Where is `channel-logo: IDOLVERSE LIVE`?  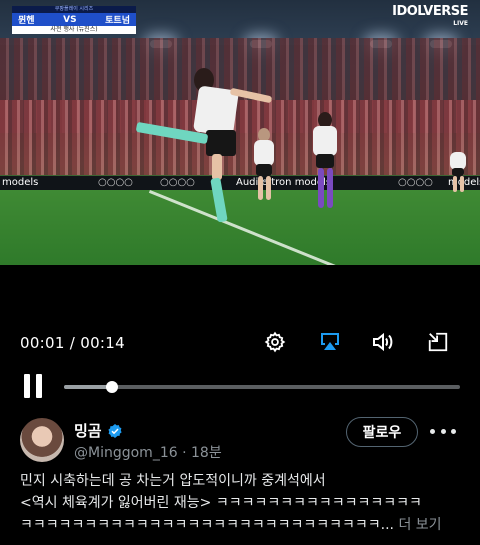
channel-logo: IDOLVERSE LIVE is located at coordinates (430, 17).